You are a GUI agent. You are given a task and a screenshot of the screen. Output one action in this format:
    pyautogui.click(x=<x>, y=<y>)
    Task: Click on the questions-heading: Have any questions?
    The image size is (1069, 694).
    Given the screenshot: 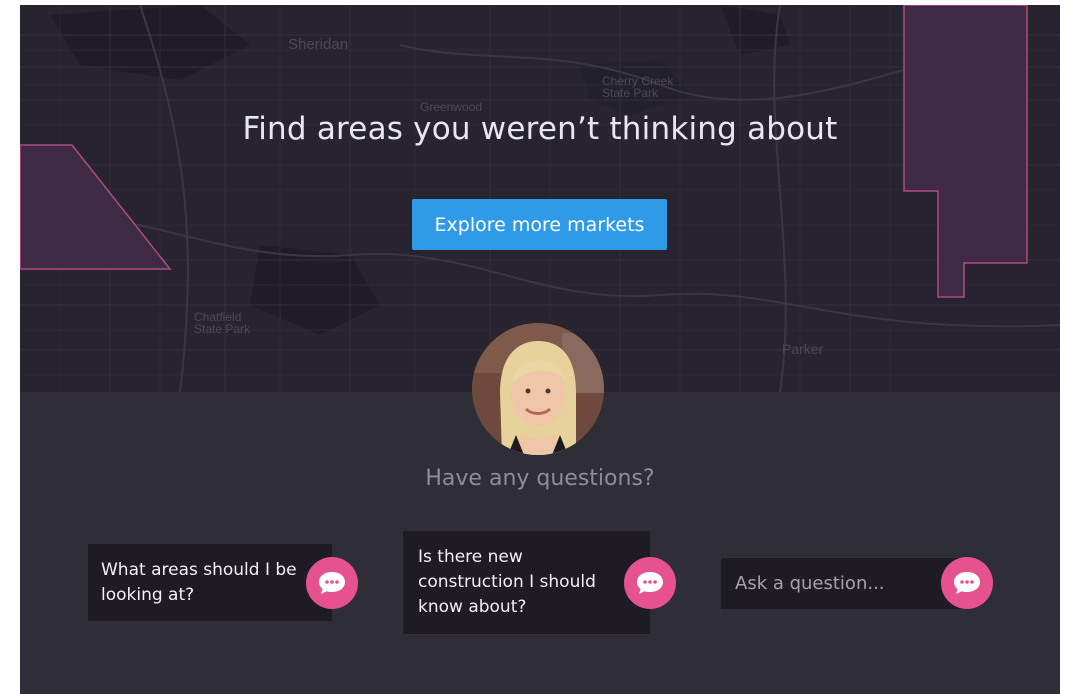 What is the action you would take?
    pyautogui.click(x=540, y=478)
    